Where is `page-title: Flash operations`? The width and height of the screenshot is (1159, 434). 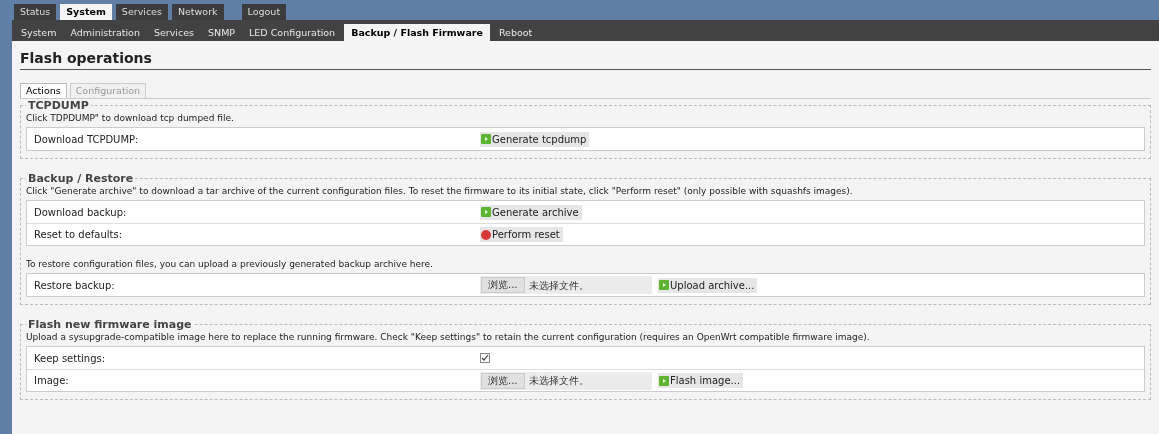 page-title: Flash operations is located at coordinates (585, 59).